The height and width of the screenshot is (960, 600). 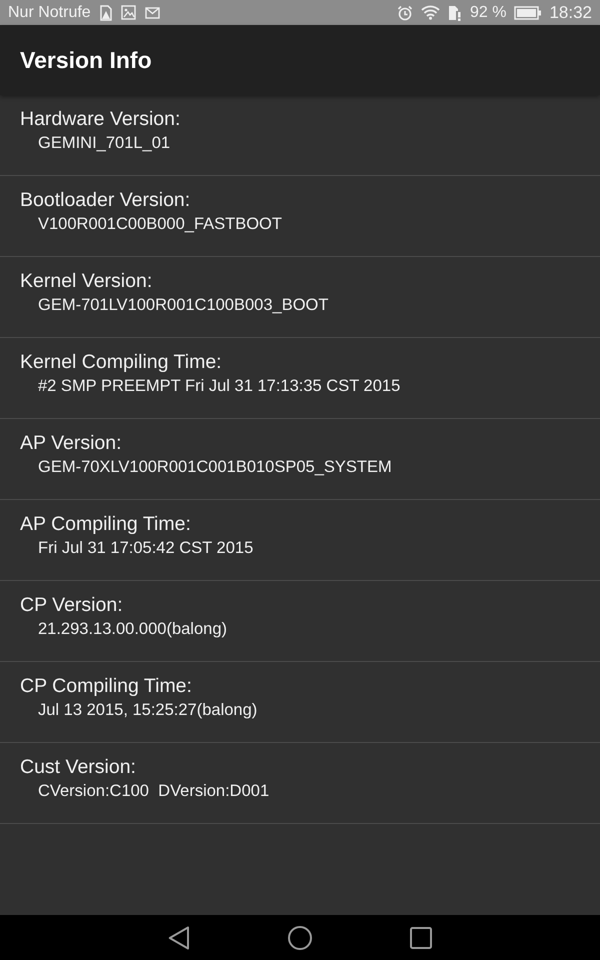 I want to click on info-value: #2 SMP PREEMPT Fri Jul 31 17:13:35 CST 2015, so click(x=218, y=386).